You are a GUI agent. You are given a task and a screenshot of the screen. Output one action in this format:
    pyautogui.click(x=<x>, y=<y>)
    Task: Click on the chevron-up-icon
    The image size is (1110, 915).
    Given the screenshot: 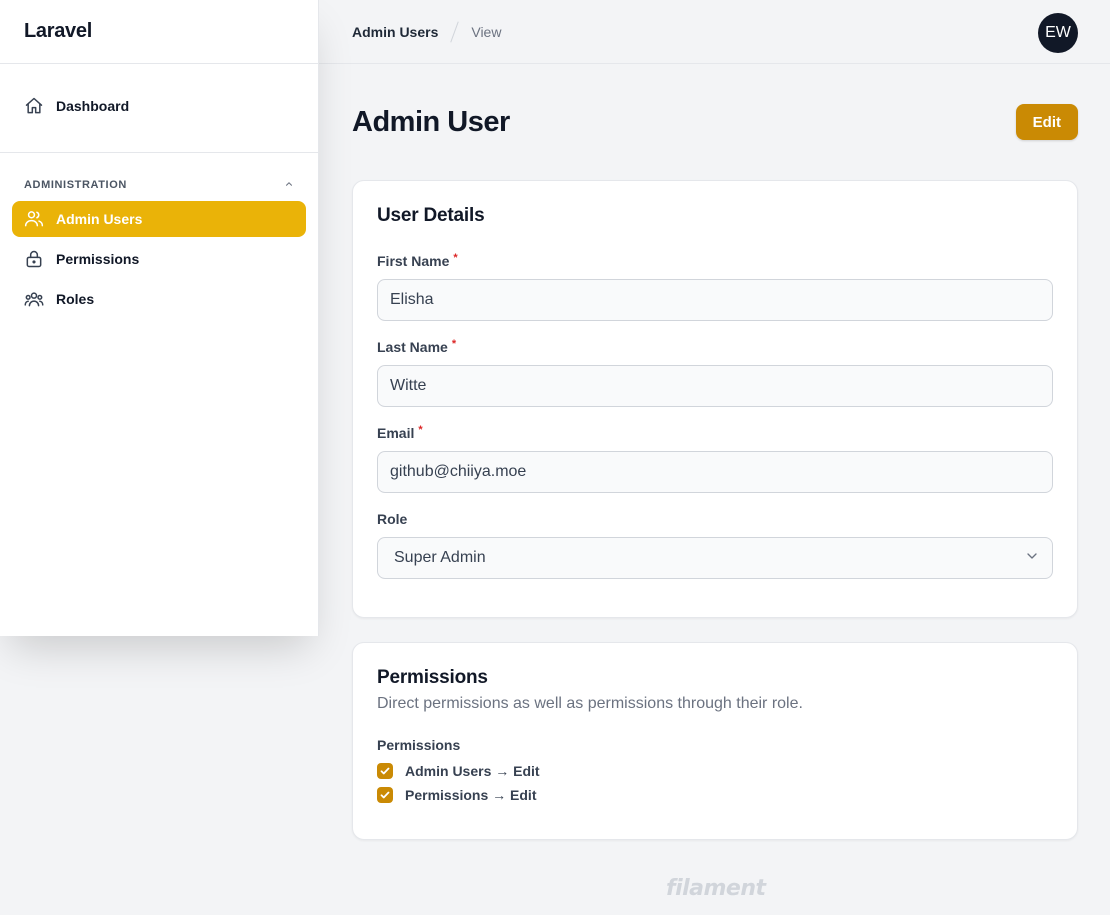 What is the action you would take?
    pyautogui.click(x=289, y=185)
    